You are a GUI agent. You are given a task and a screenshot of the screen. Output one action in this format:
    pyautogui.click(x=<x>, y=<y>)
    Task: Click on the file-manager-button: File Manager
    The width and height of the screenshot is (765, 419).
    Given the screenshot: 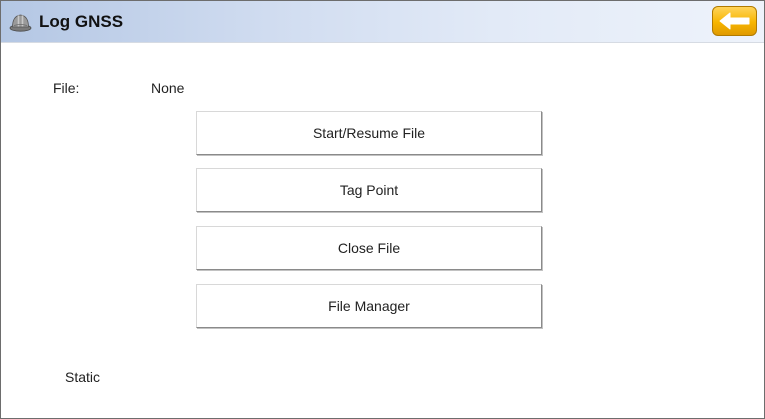 What is the action you would take?
    pyautogui.click(x=369, y=306)
    